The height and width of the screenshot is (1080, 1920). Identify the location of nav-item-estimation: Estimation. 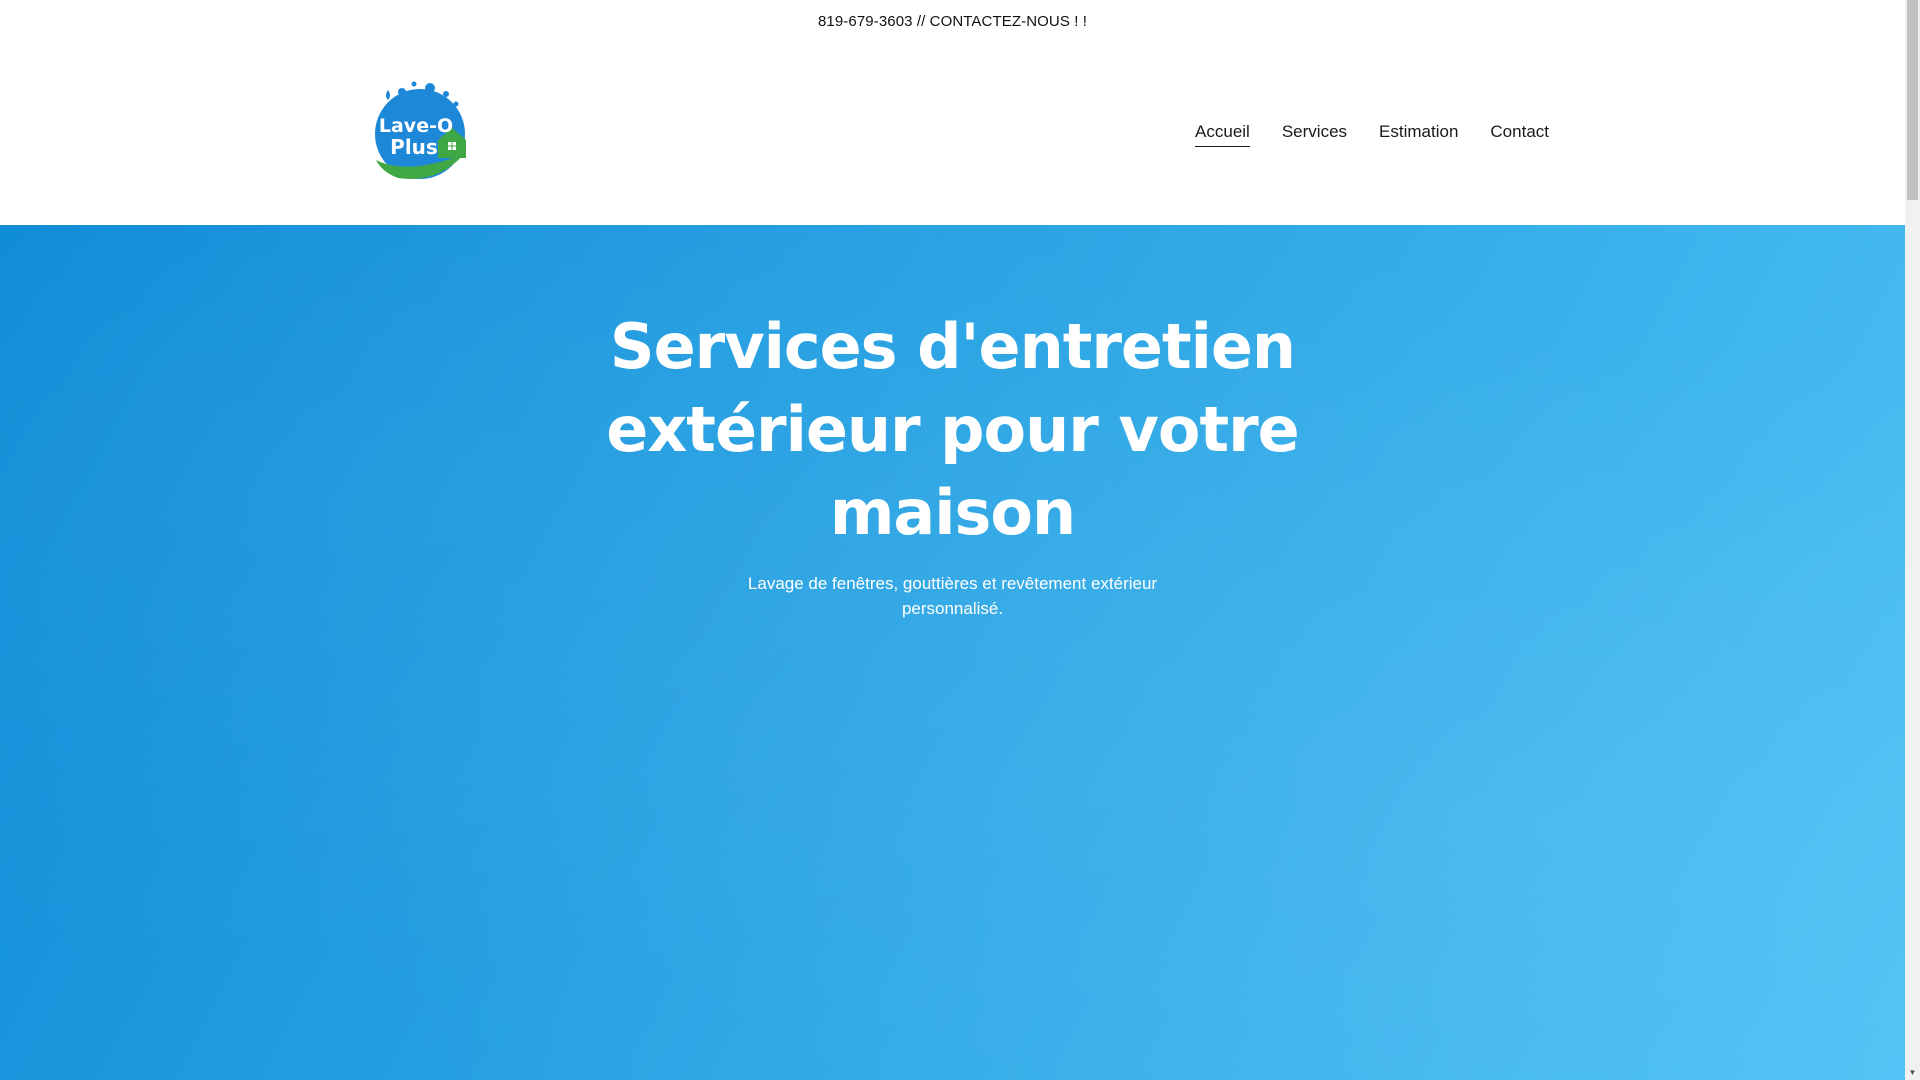
(1418, 134).